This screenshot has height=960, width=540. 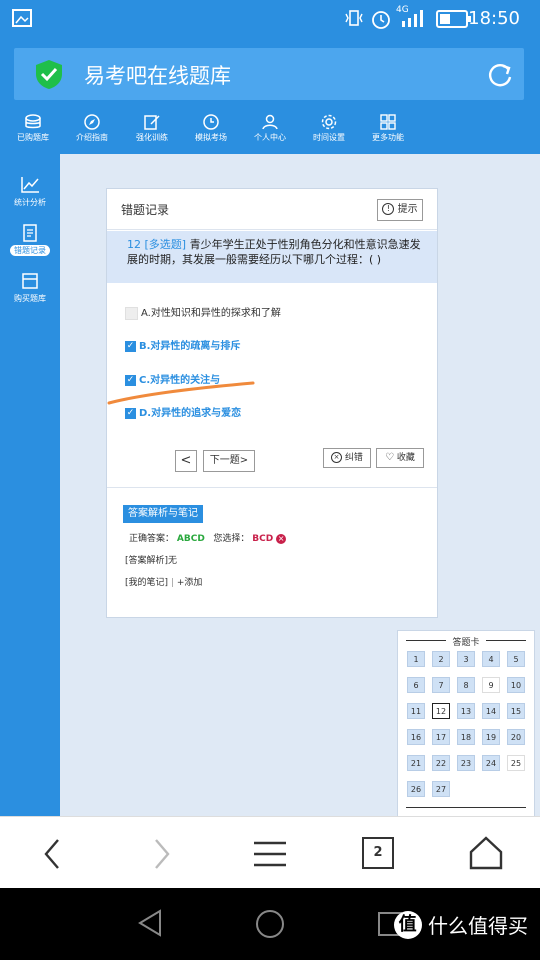 What do you see at coordinates (33, 137) in the screenshot?
I see `nav-item-label: 已购题库` at bounding box center [33, 137].